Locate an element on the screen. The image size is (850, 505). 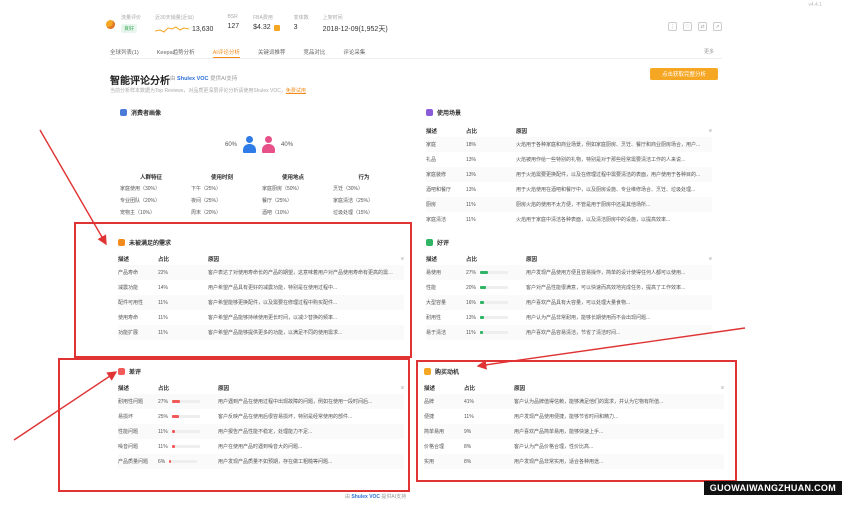
row-percent: 20% is located at coordinates (471, 287).